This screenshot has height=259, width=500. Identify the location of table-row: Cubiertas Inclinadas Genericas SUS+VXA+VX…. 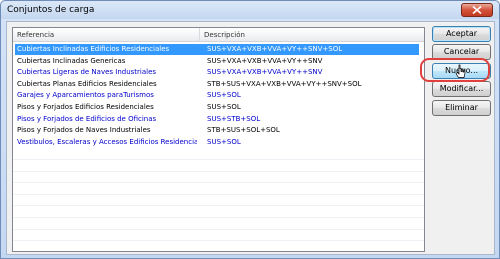
(217, 61).